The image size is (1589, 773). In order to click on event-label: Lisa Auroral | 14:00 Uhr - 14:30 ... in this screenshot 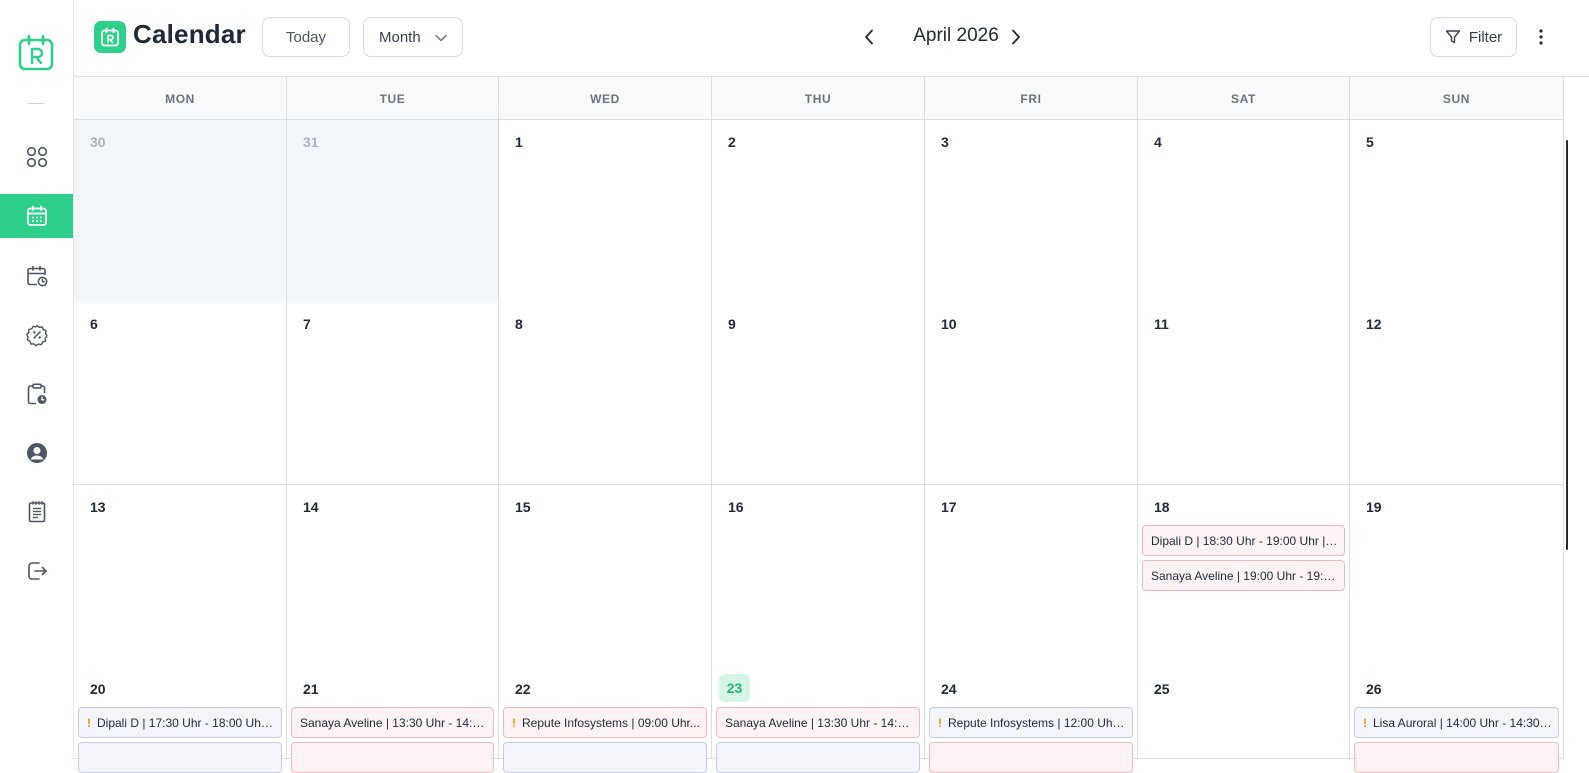, I will do `click(1462, 722)`.